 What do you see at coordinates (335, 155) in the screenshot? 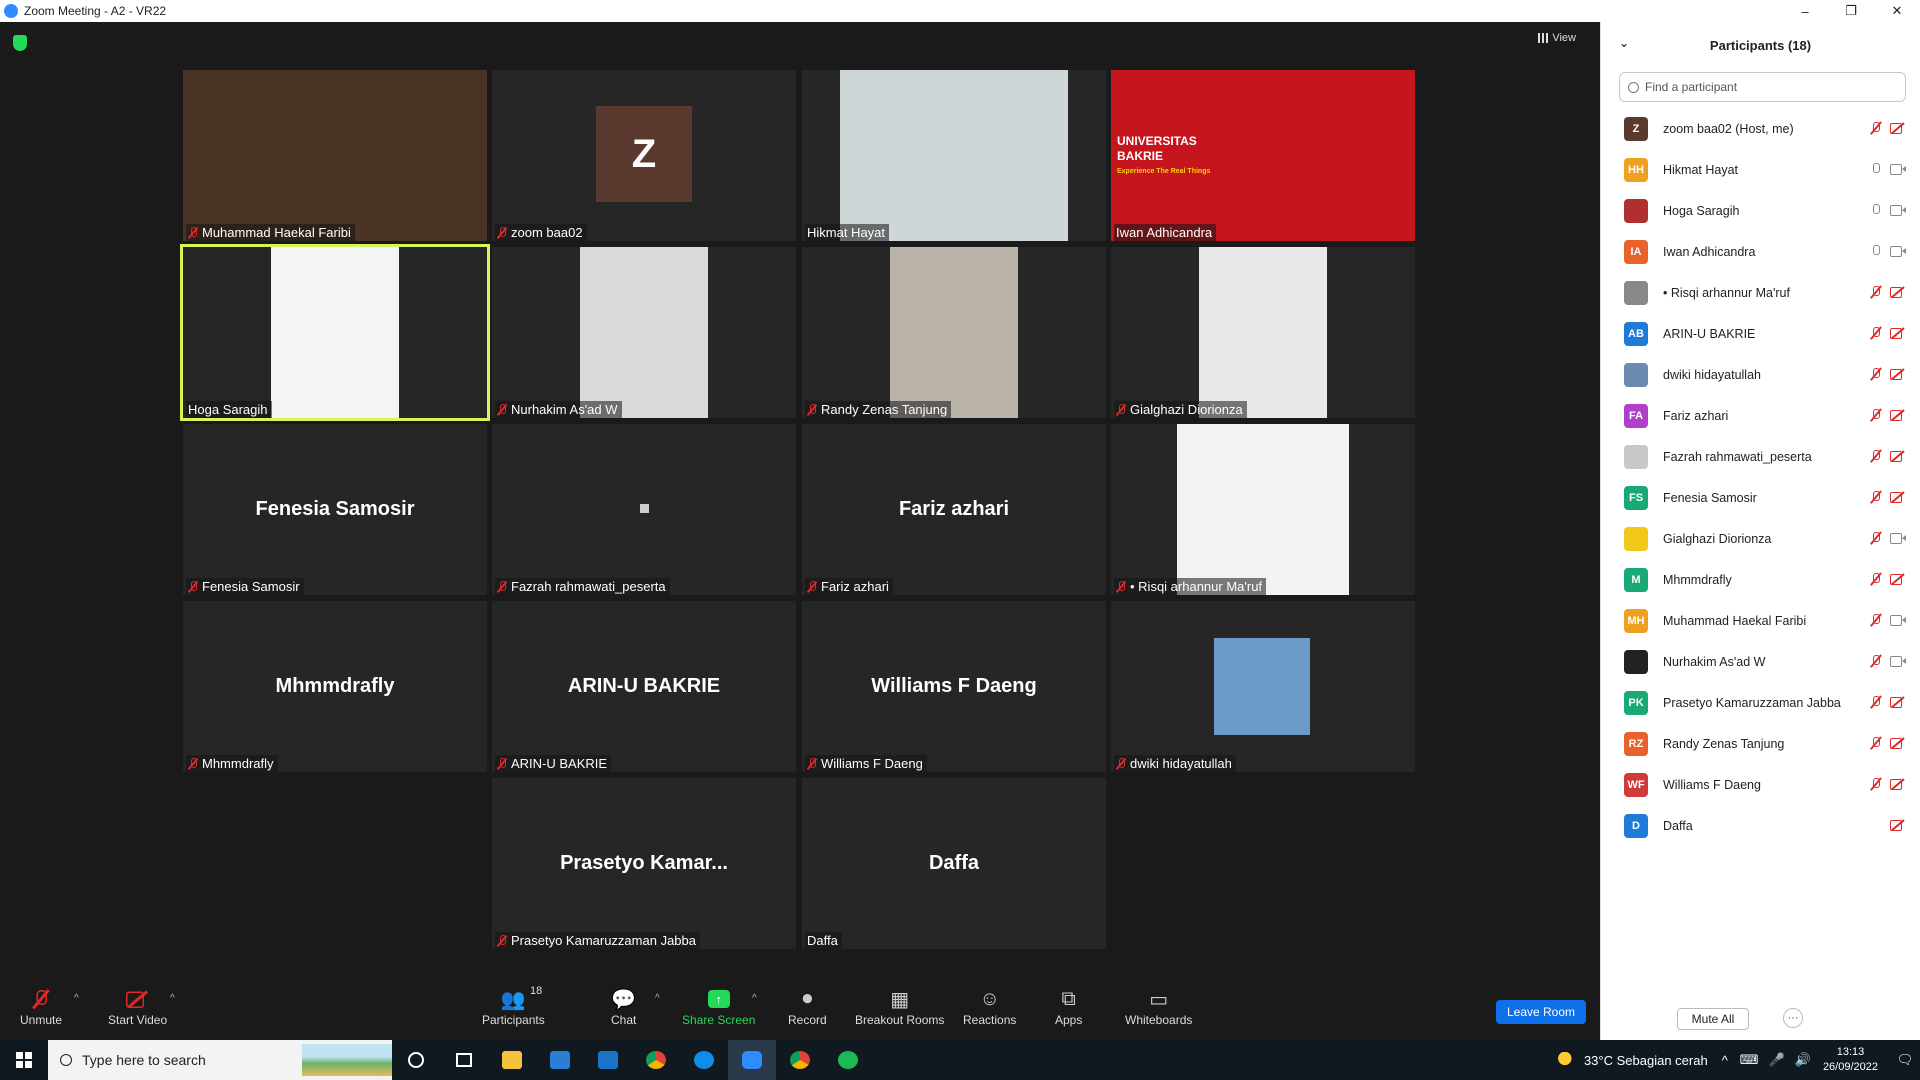
I see `video-tile: Muhammad Haekal Faribi` at bounding box center [335, 155].